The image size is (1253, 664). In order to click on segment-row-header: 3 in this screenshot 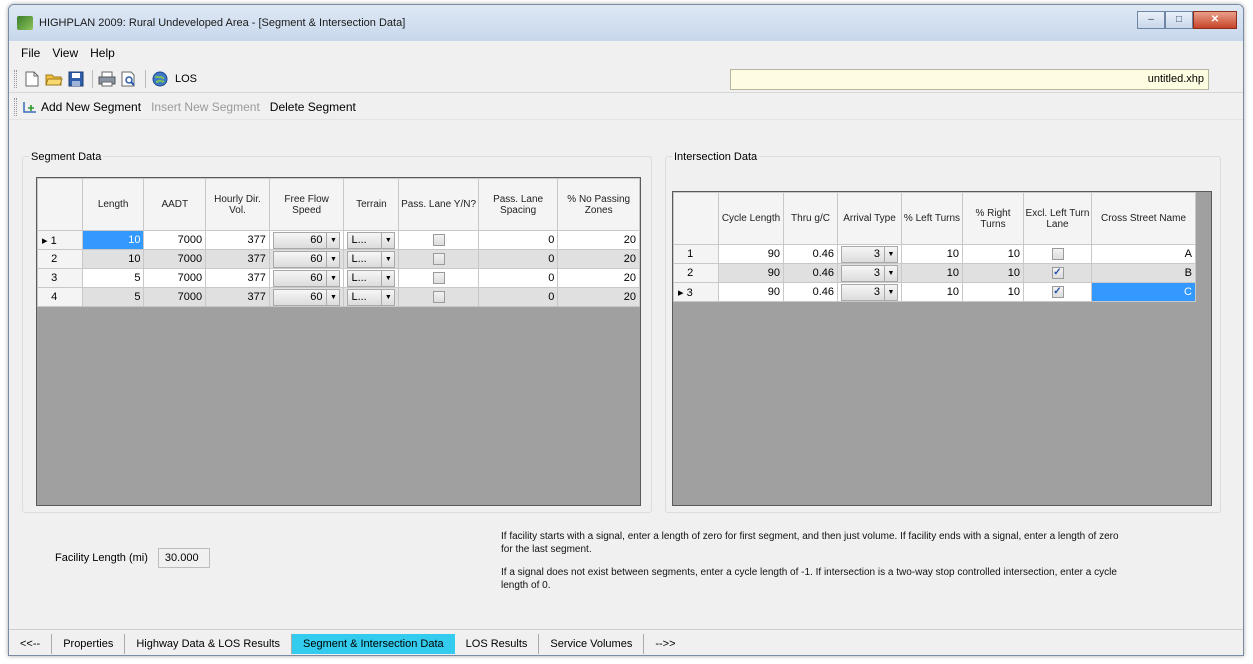, I will do `click(60, 278)`.